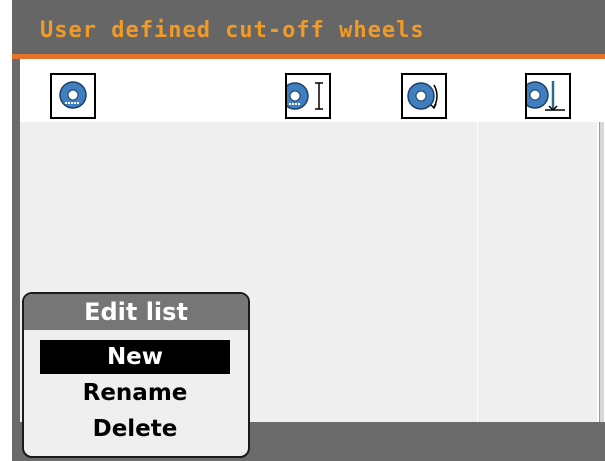 Image resolution: width=605 pixels, height=461 pixels. Describe the element at coordinates (601, 272) in the screenshot. I see `scrollbar-thumb` at that location.